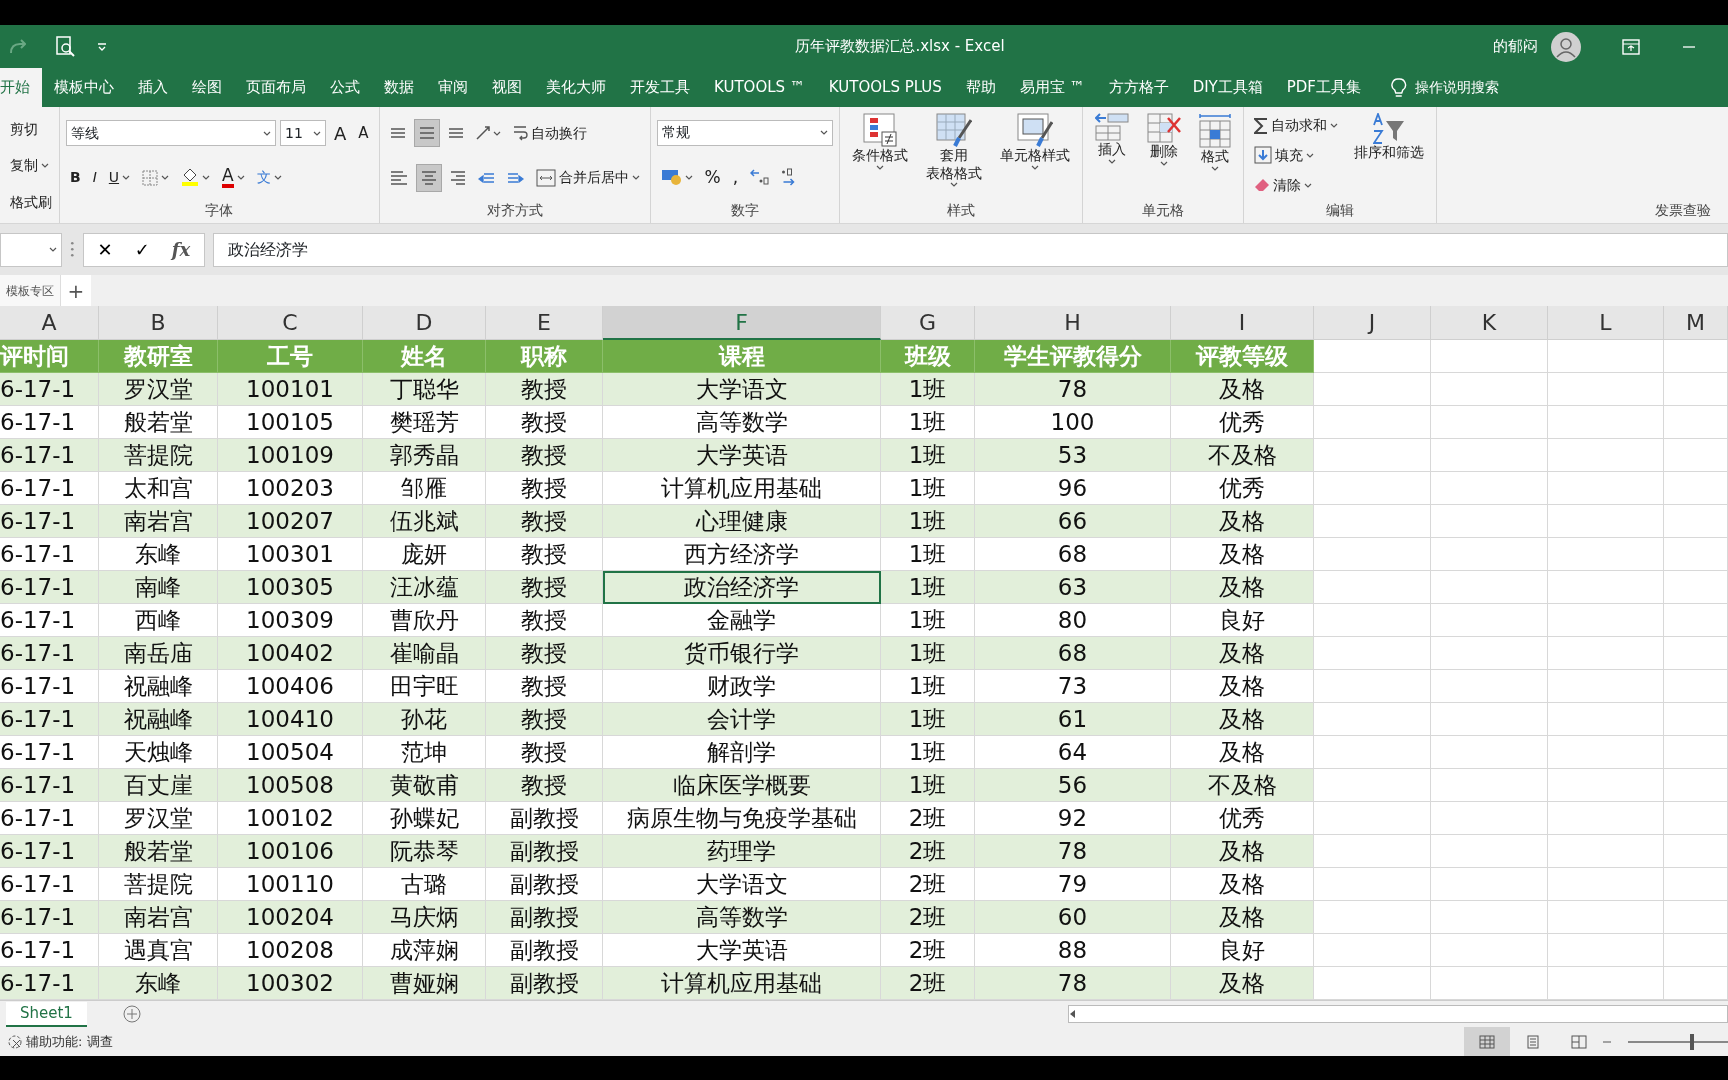  What do you see at coordinates (399, 87) in the screenshot?
I see `ribbon-tab: 数据` at bounding box center [399, 87].